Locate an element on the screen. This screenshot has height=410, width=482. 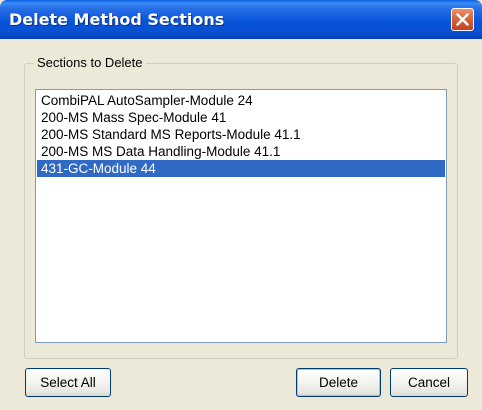
list-item-selected: 431-GC-Module 44 is located at coordinates (241, 168).